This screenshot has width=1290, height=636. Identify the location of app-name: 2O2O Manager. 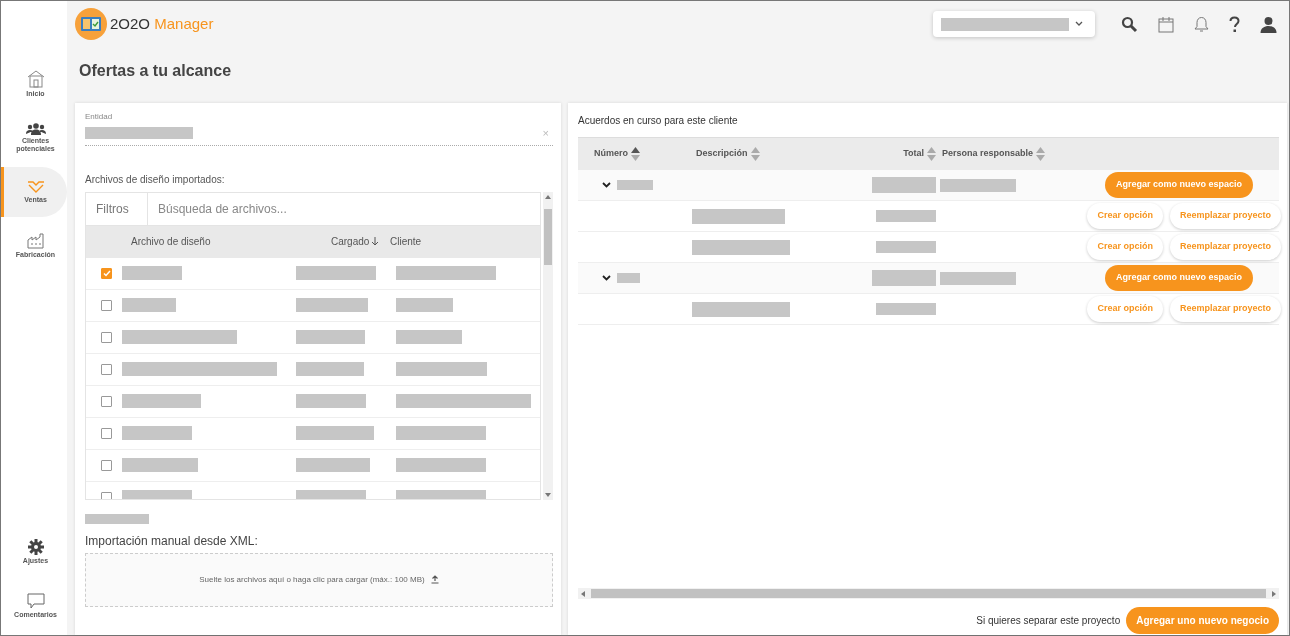
(162, 23).